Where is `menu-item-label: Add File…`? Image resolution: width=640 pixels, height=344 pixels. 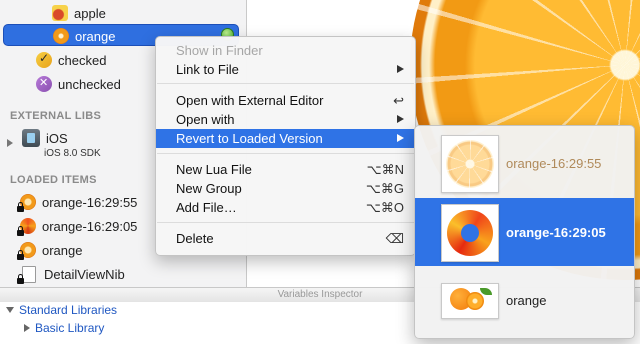
menu-item-label: Add File… is located at coordinates (206, 207).